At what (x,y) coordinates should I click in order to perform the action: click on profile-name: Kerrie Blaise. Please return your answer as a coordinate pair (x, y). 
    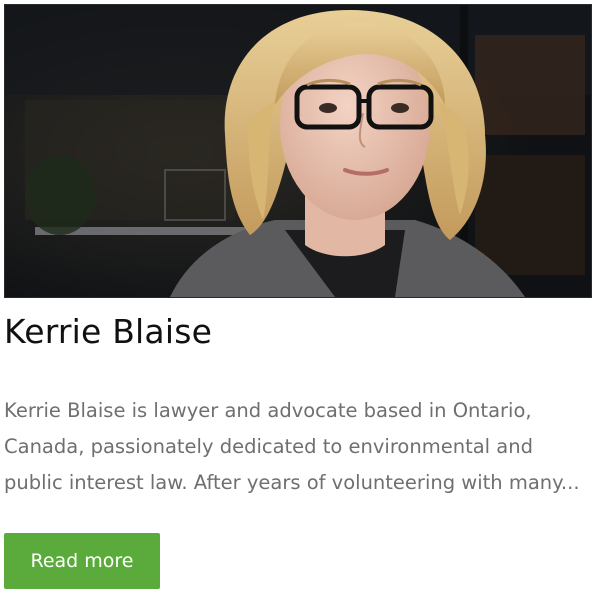
    Looking at the image, I should click on (108, 331).